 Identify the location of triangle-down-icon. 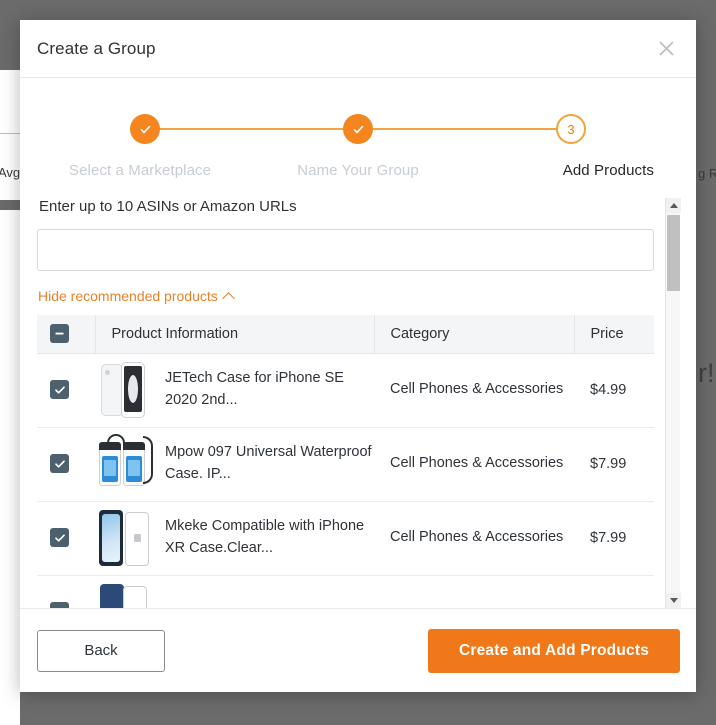
(673, 600).